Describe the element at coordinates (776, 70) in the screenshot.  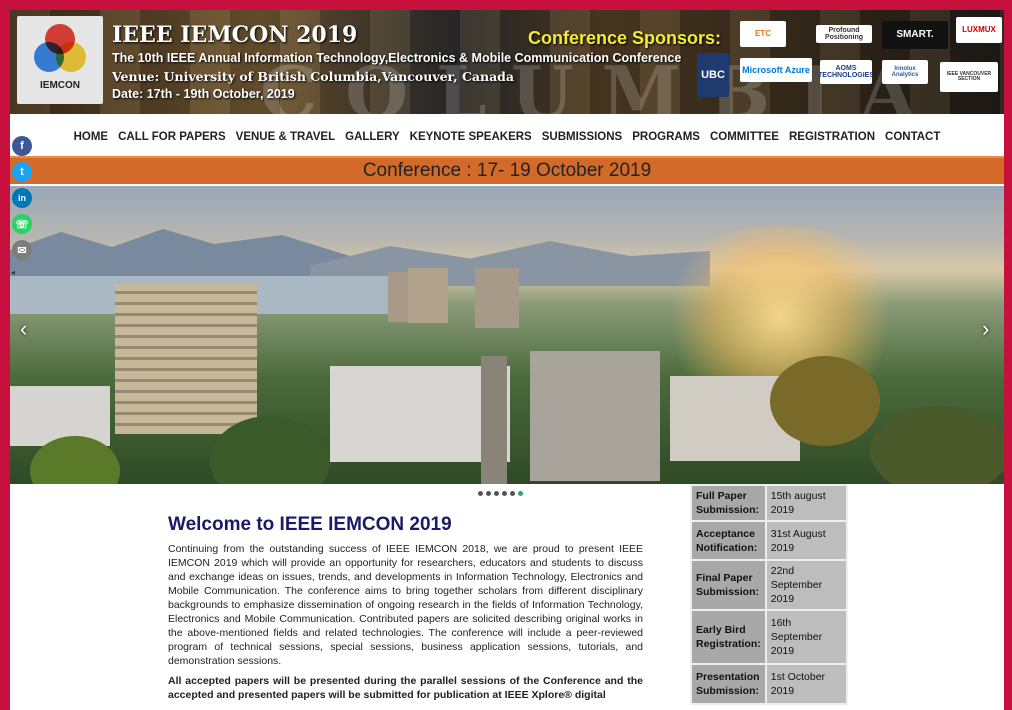
I see `sponsor-logo-microsoft-azure: Microsoft Azure` at that location.